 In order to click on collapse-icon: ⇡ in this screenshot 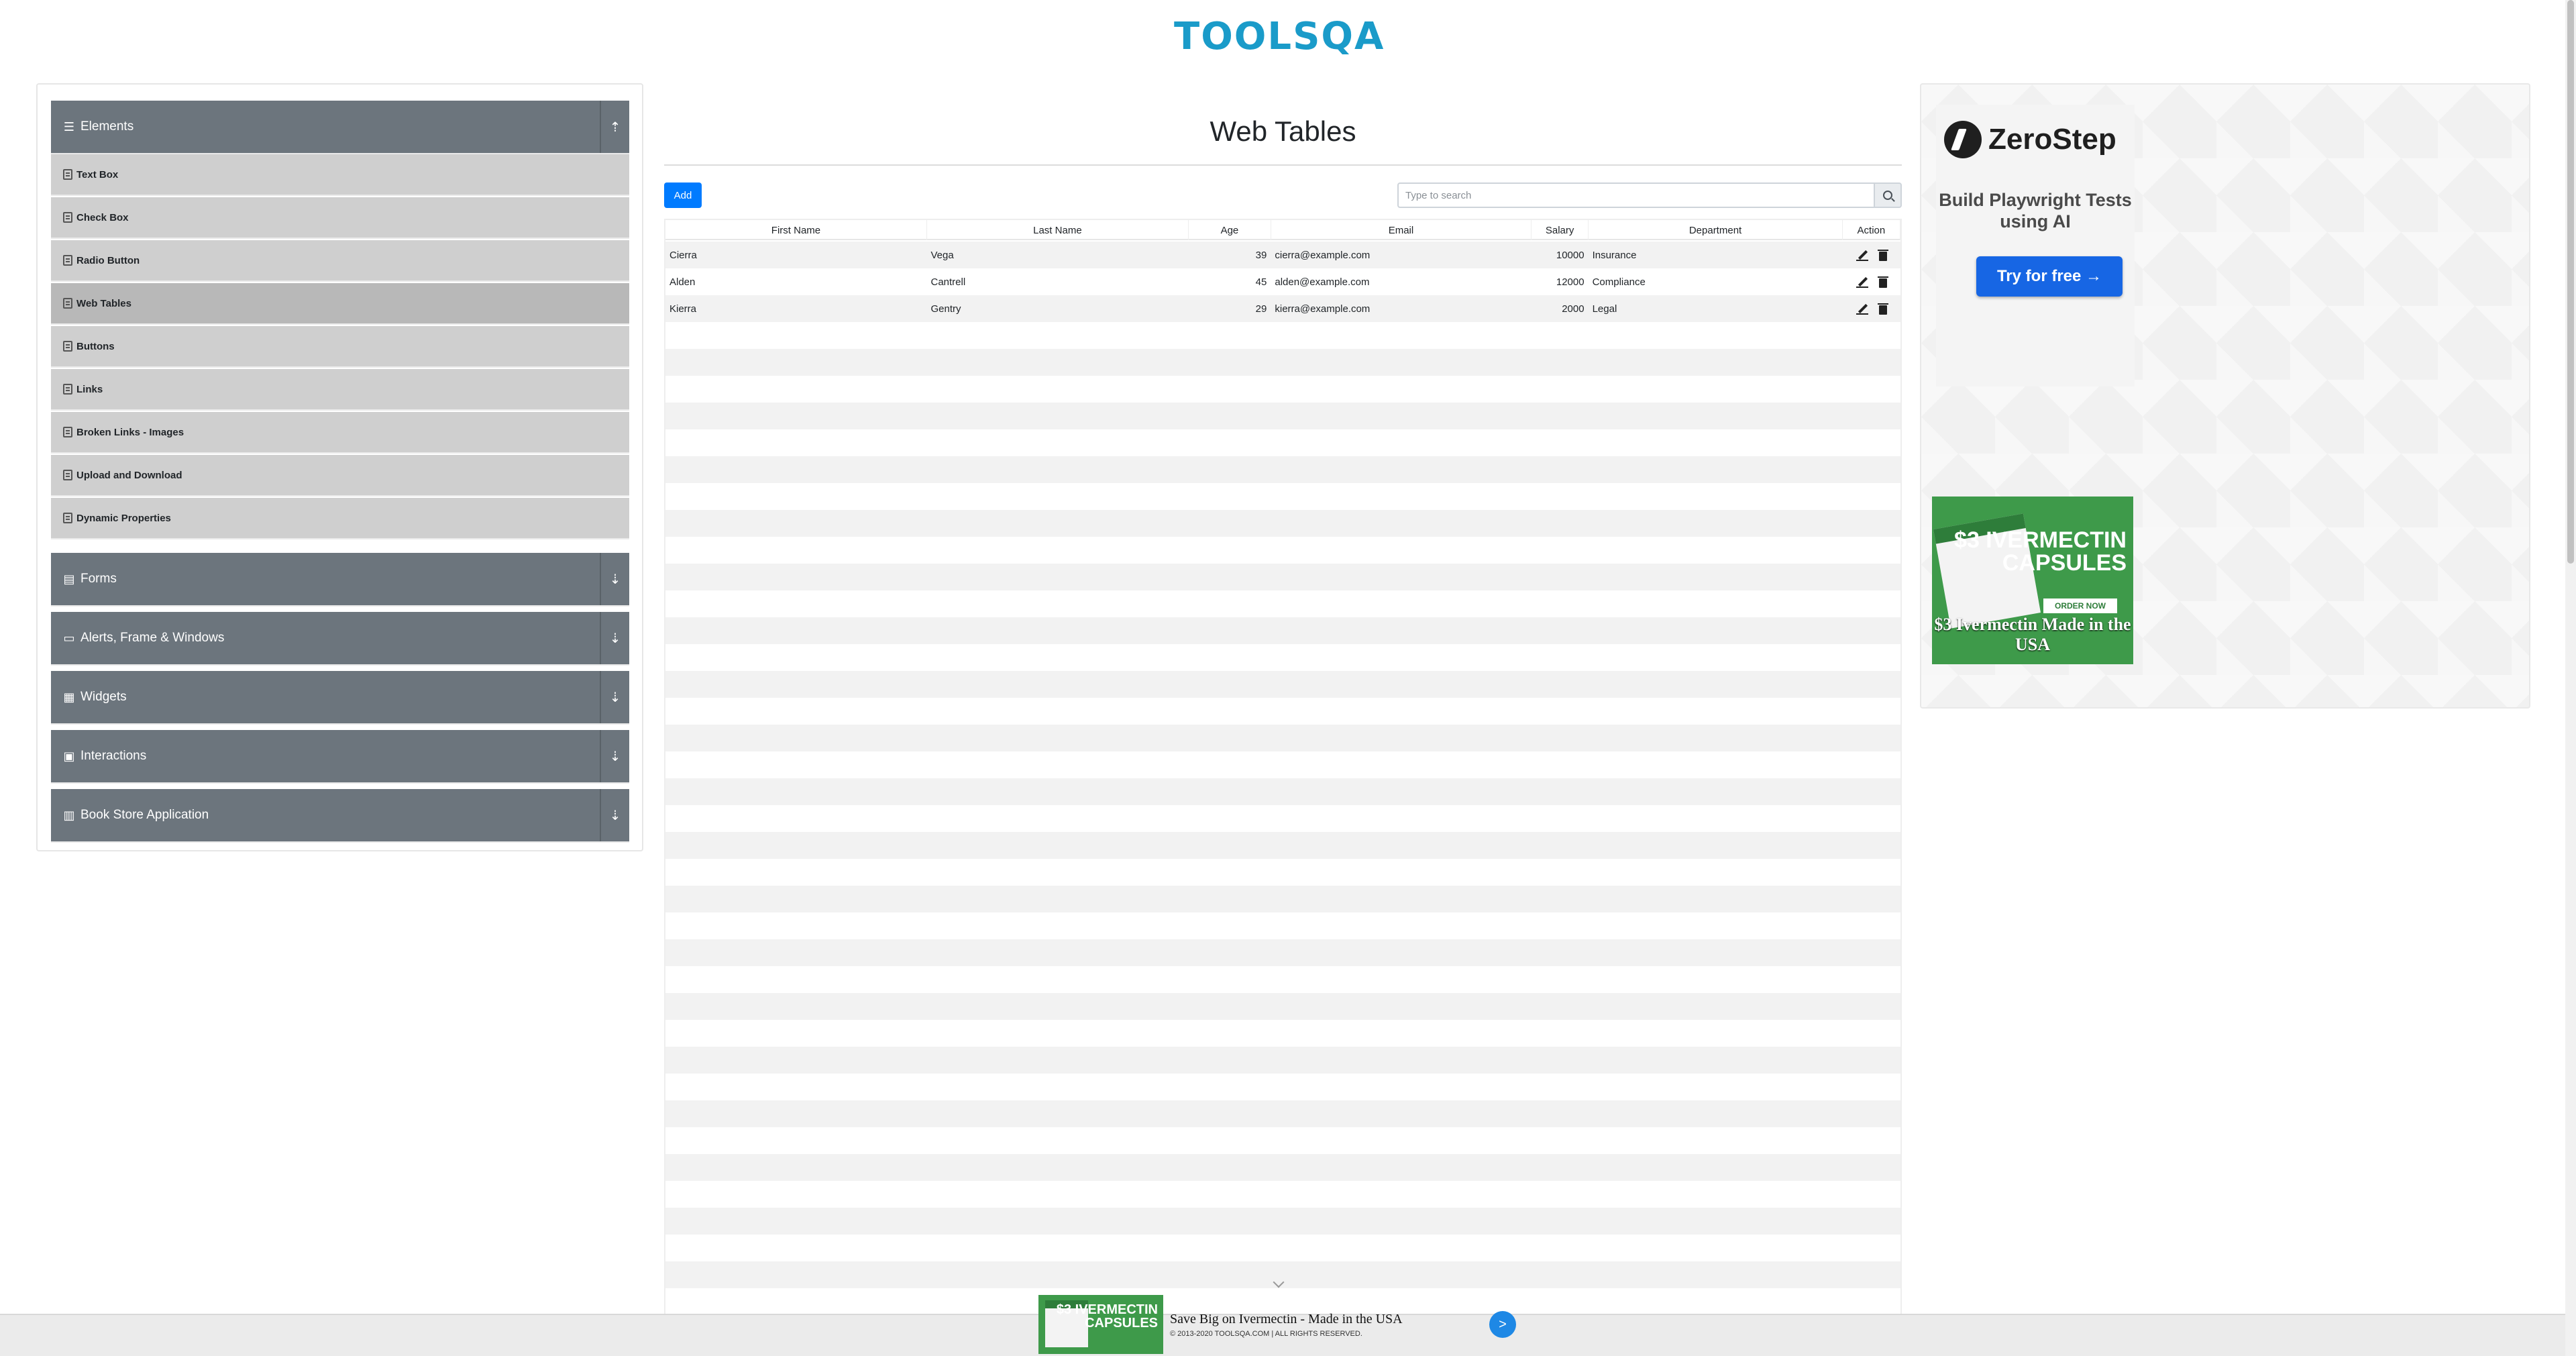, I will do `click(614, 127)`.